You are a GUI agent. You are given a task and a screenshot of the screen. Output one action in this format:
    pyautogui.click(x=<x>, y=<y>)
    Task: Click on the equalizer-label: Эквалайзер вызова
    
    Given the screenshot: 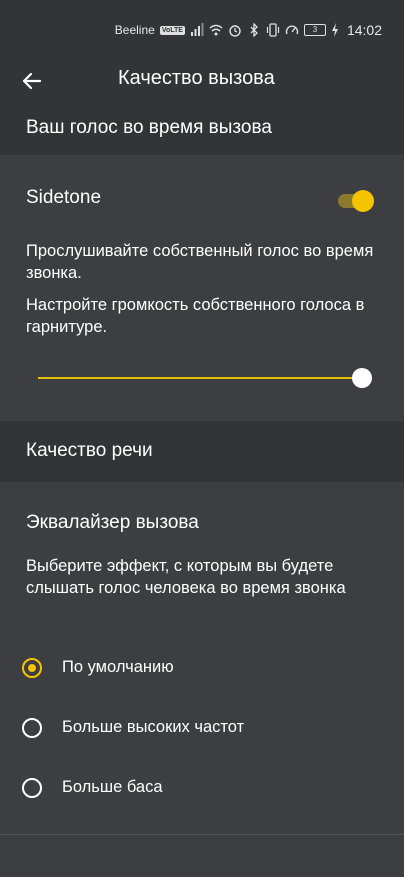 What is the action you would take?
    pyautogui.click(x=112, y=522)
    